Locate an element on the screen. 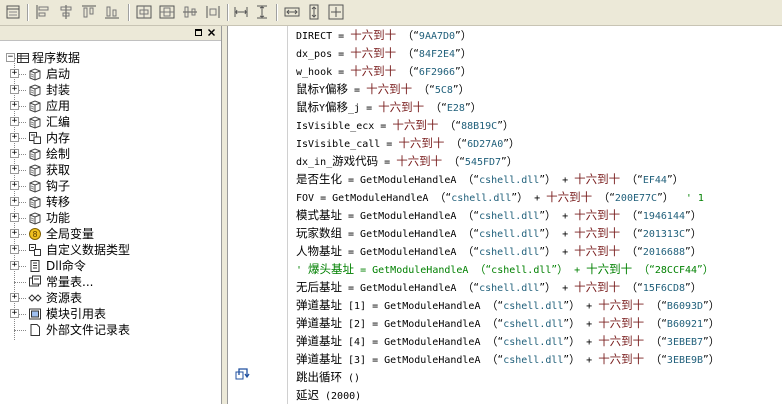  tree-item: + 钩子 is located at coordinates (110, 186).